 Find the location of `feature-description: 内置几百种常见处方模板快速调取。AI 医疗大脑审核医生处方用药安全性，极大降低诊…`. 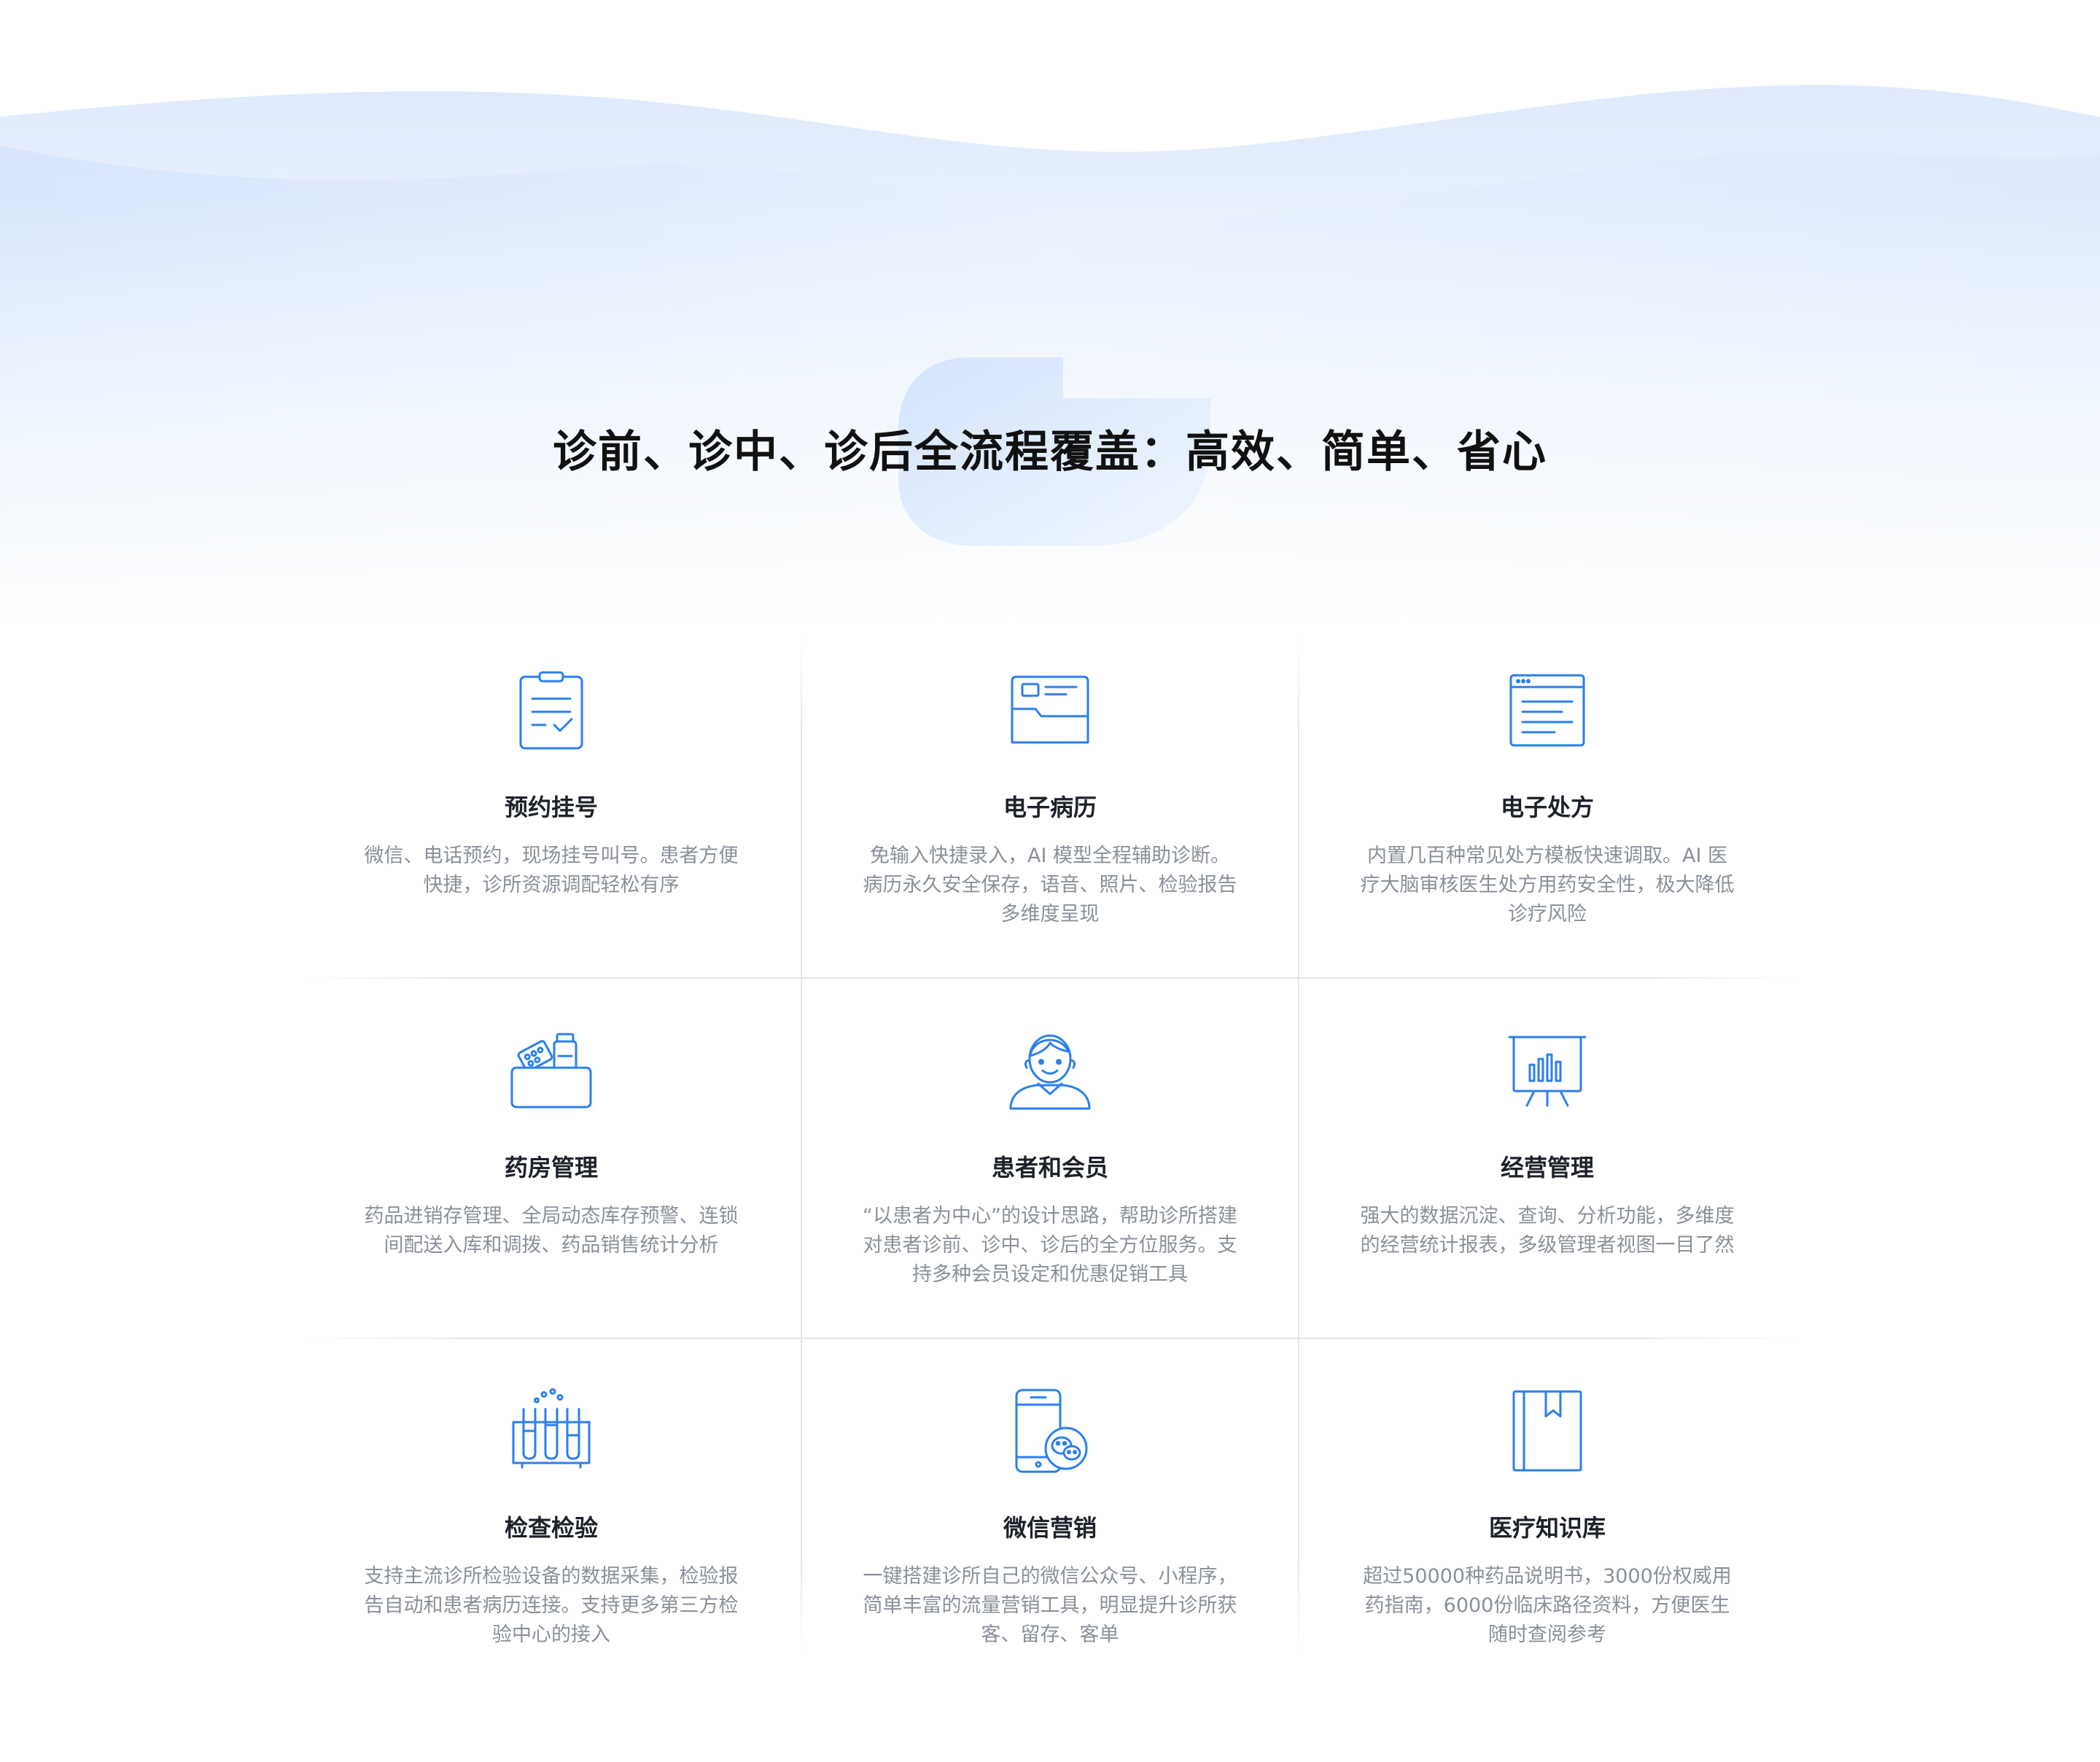

feature-description: 内置几百种常见处方模板快速调取。AI 医疗大脑审核医生处方用药安全性，极大降低诊… is located at coordinates (1547, 885).